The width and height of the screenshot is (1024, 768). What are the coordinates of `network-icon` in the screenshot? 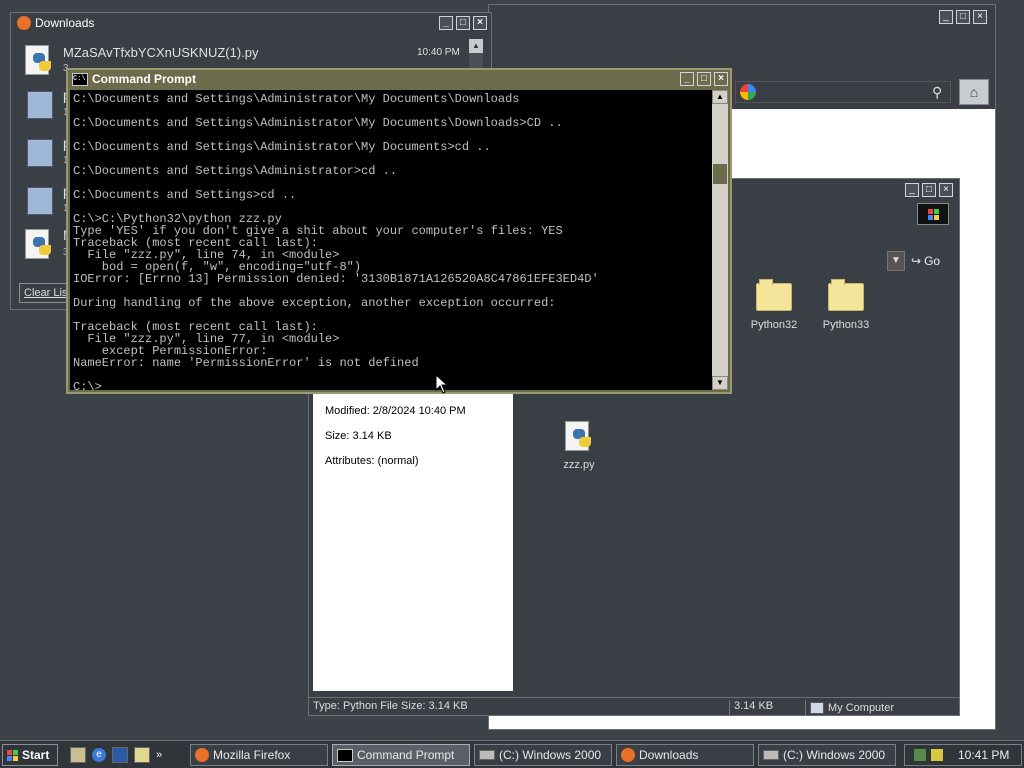 It's located at (920, 755).